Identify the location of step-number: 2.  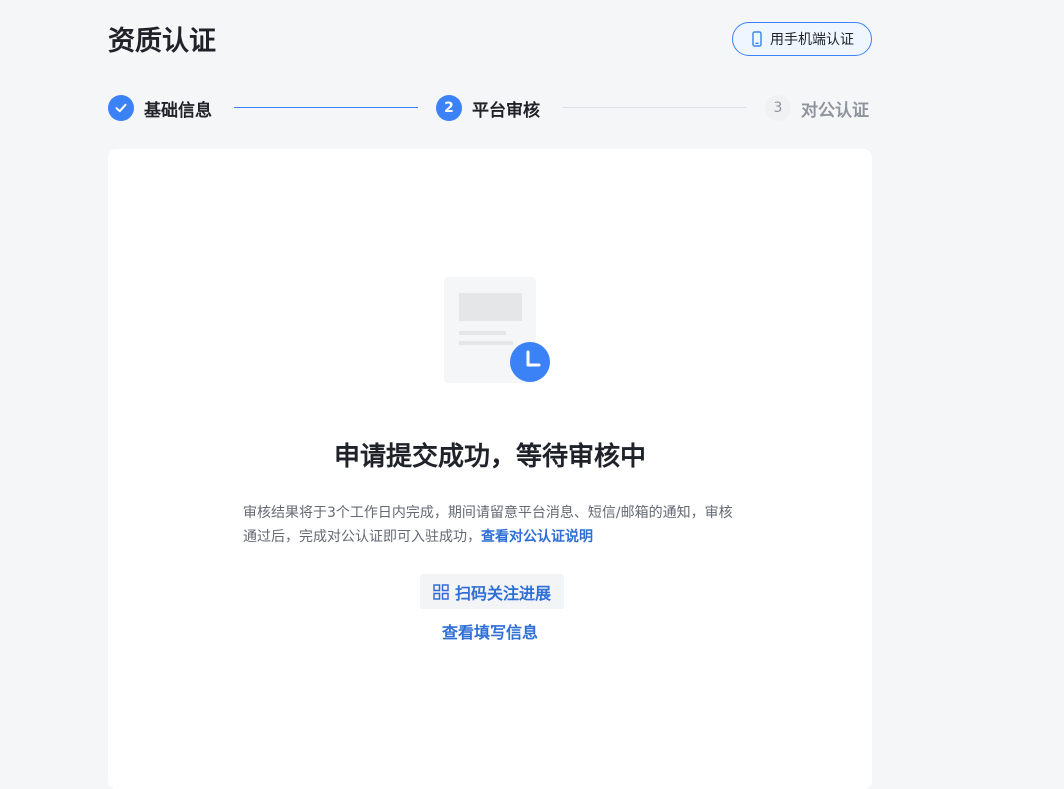
(449, 108).